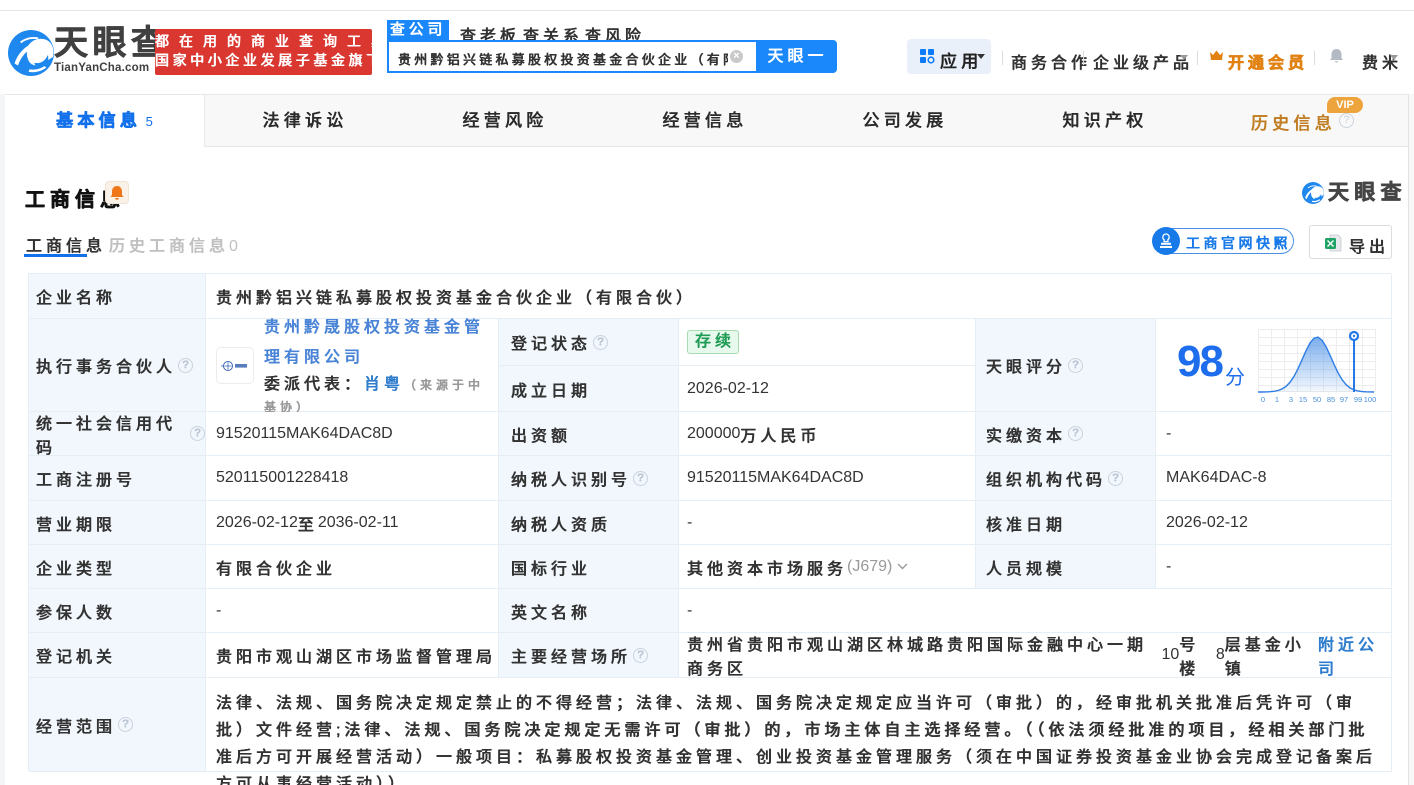 The height and width of the screenshot is (785, 1414). Describe the element at coordinates (1303, 399) in the screenshot. I see `svg-text: 15` at that location.